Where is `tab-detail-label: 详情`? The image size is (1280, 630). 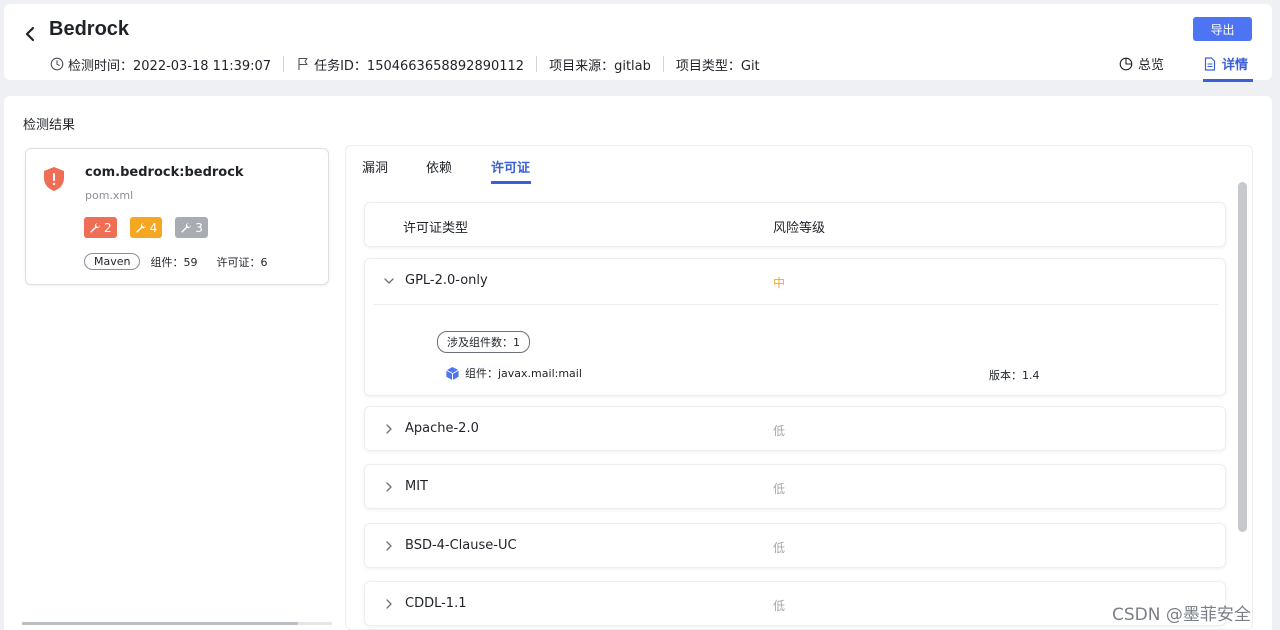
tab-detail-label: 详情 is located at coordinates (1235, 65).